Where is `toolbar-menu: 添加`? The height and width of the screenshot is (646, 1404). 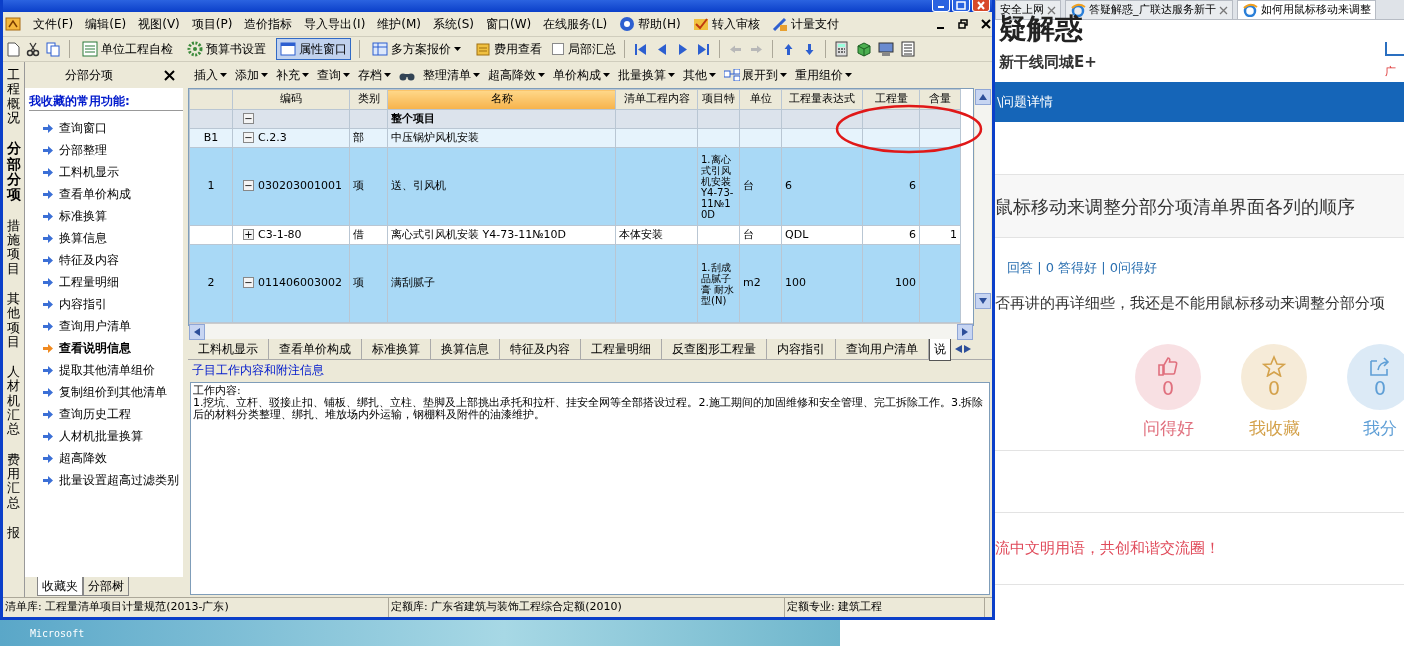 toolbar-menu: 添加 is located at coordinates (251, 75).